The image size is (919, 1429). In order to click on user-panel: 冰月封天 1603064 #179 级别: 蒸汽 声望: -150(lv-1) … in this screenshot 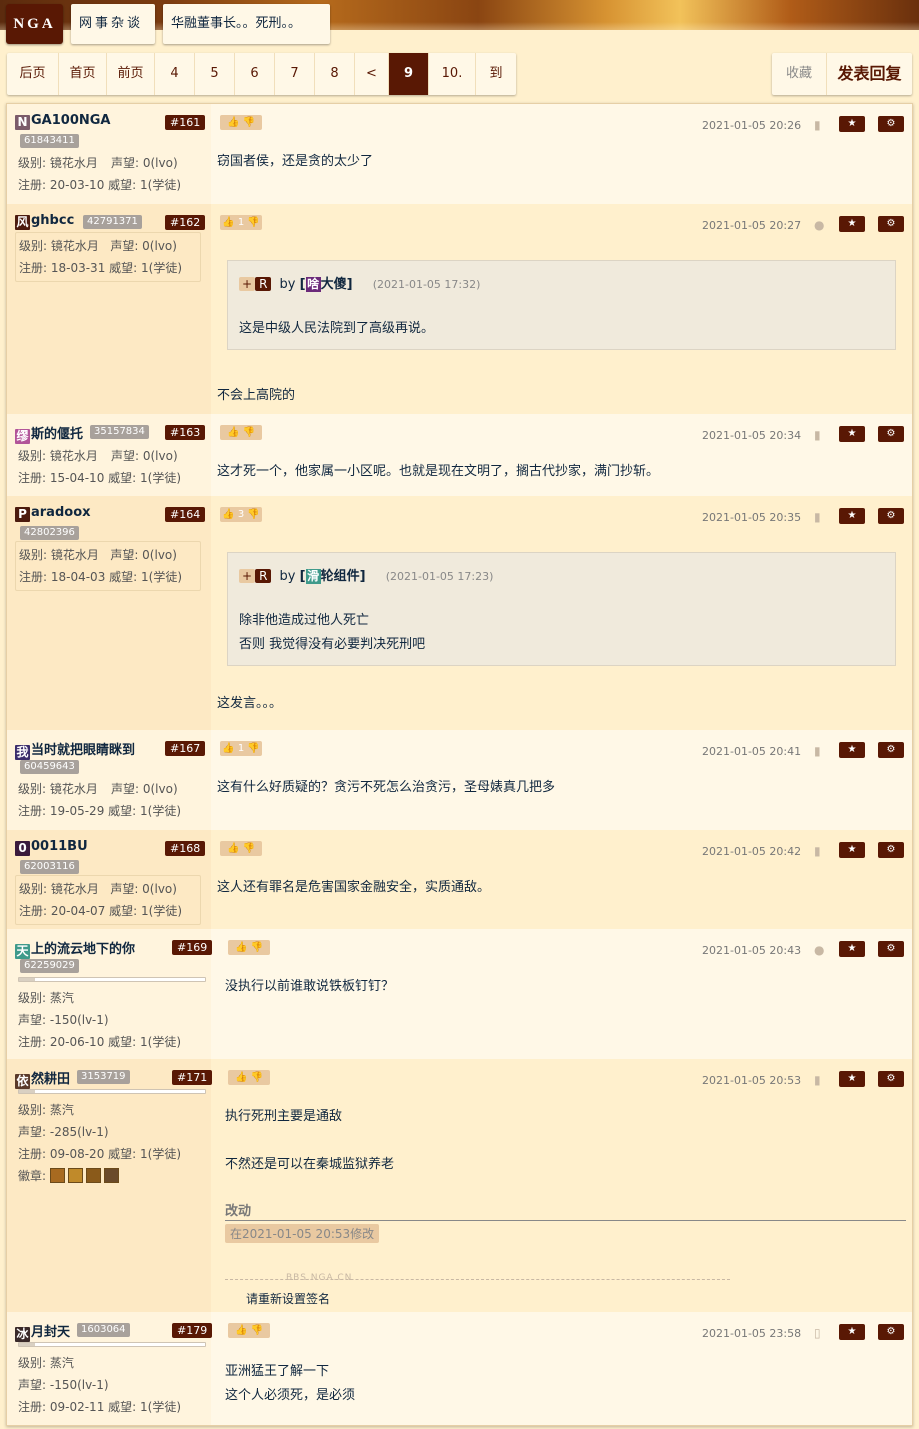, I will do `click(110, 1368)`.